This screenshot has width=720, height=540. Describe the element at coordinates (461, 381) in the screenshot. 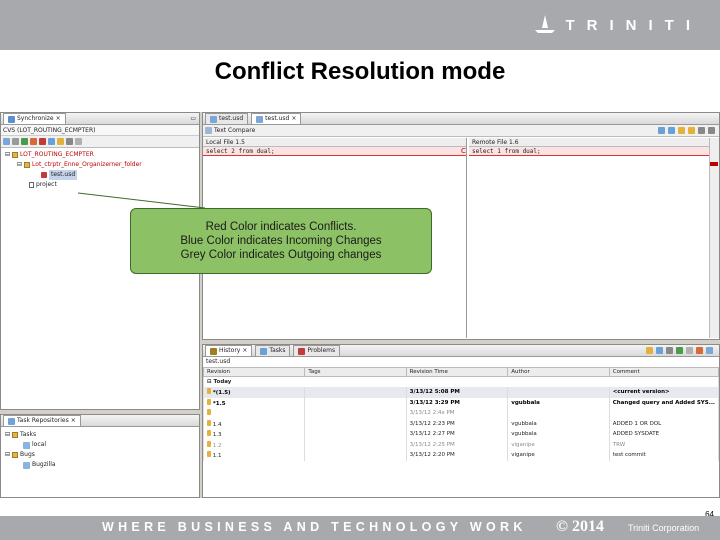

I see `history-group-row: ⊟ Today` at that location.